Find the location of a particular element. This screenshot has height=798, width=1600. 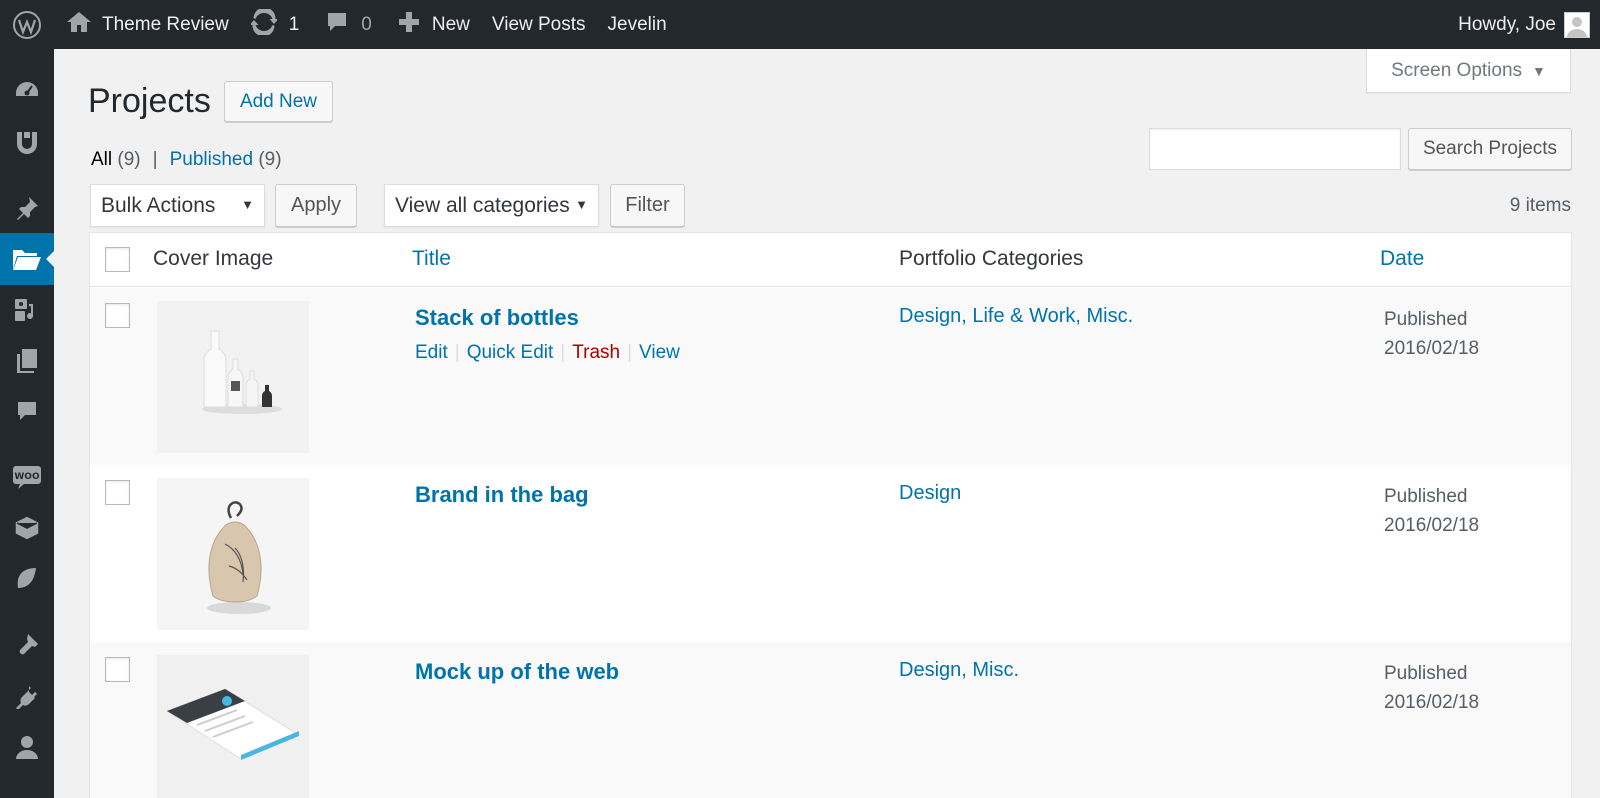

column-cover-image: Cover Image is located at coordinates (213, 258).